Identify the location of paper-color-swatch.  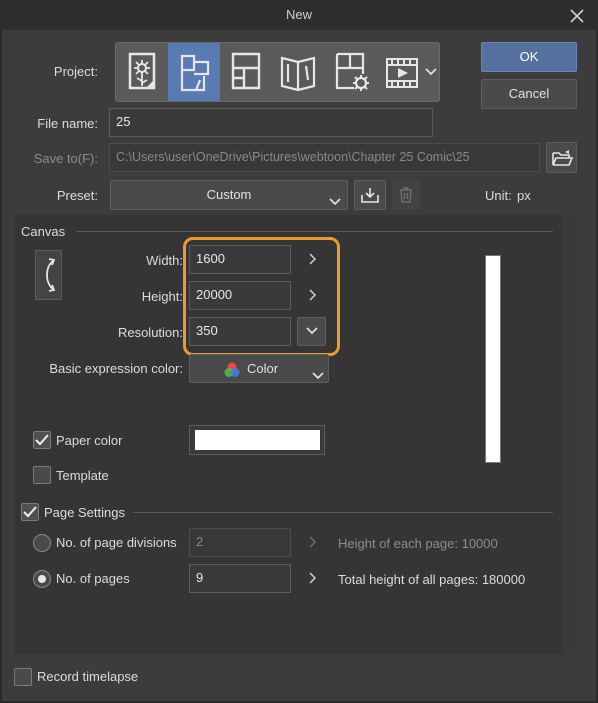
(257, 440).